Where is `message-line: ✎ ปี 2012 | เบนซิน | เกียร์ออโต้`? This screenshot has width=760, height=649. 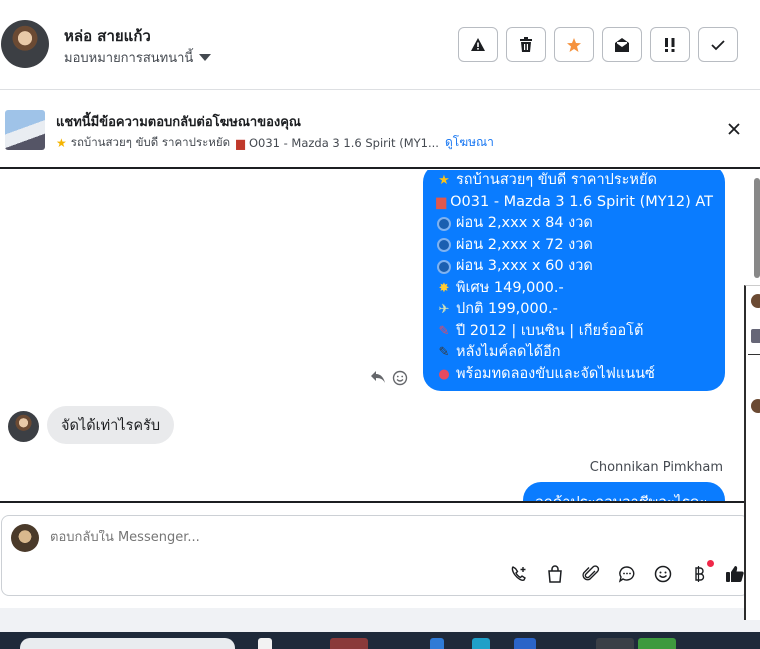
message-line: ✎ ปี 2012 | เบนซิน | เกียร์ออโต้ is located at coordinates (574, 332).